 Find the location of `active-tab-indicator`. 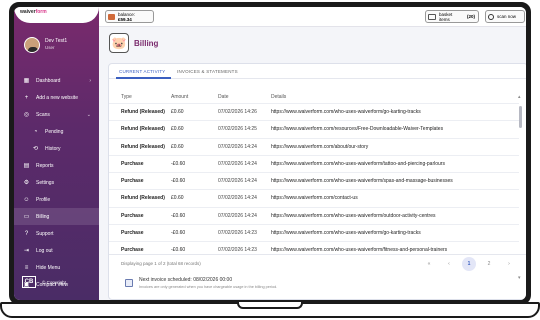

active-tab-indicator is located at coordinates (143, 78).